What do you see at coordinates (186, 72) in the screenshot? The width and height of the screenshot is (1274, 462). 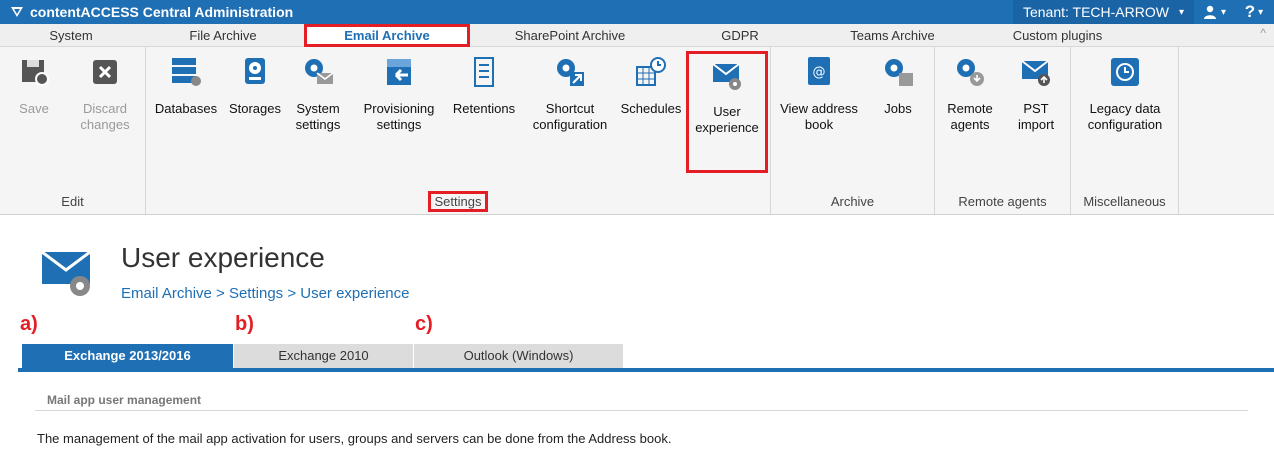 I see `database-icon` at bounding box center [186, 72].